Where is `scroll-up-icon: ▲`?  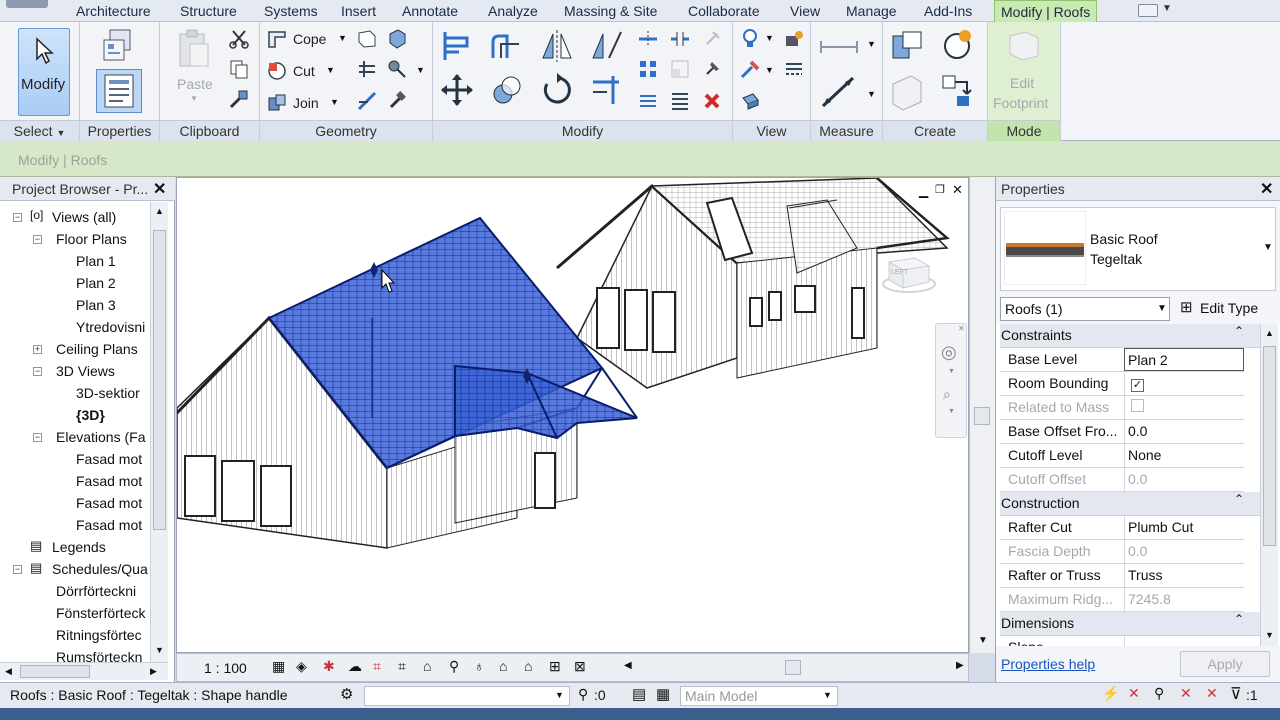 scroll-up-icon: ▲ is located at coordinates (159, 211).